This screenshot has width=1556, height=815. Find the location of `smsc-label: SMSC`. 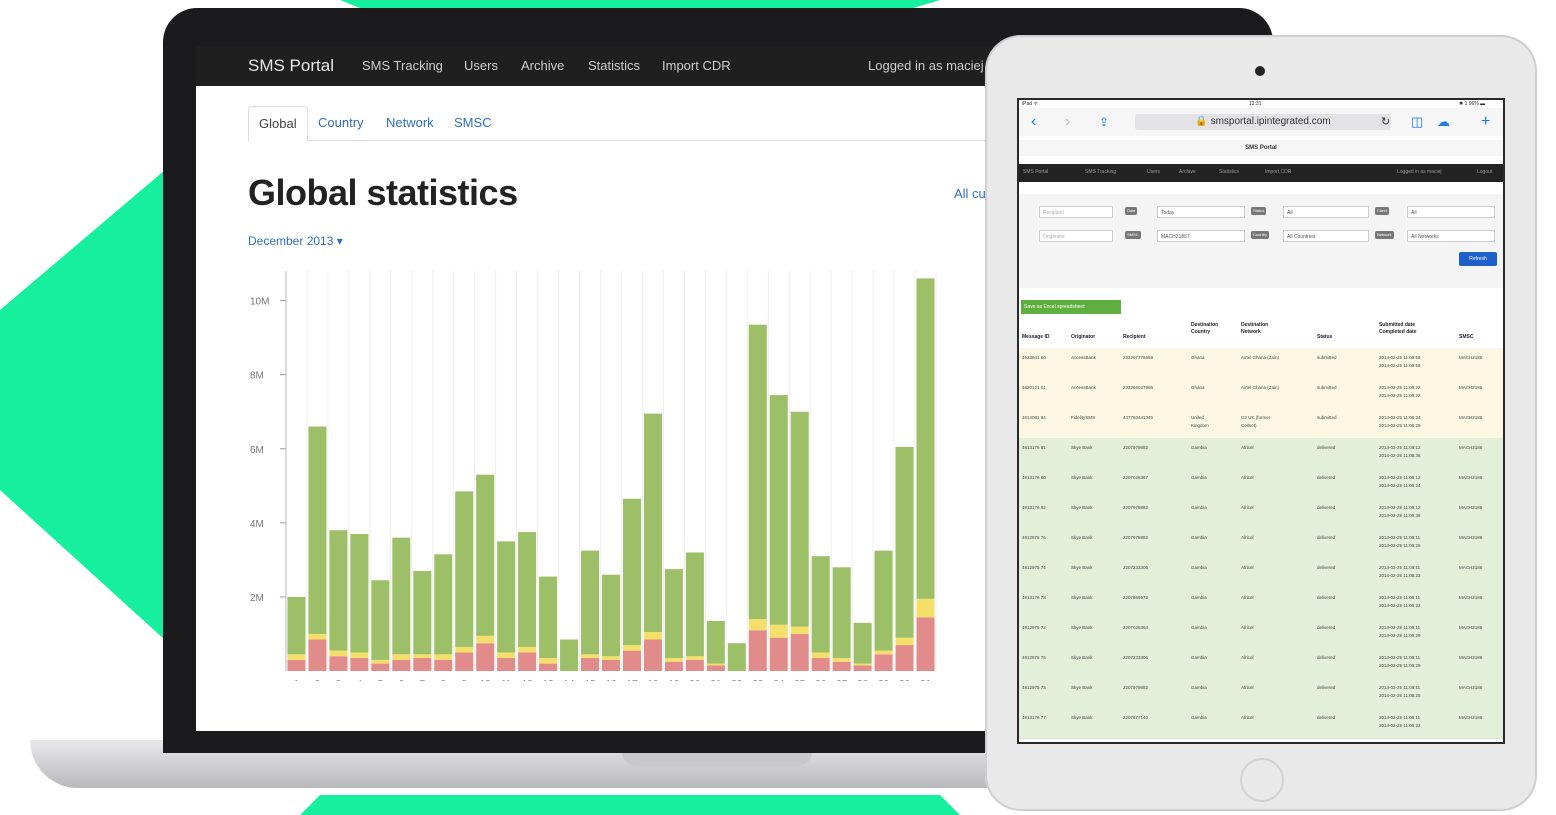

smsc-label: SMSC is located at coordinates (1133, 235).